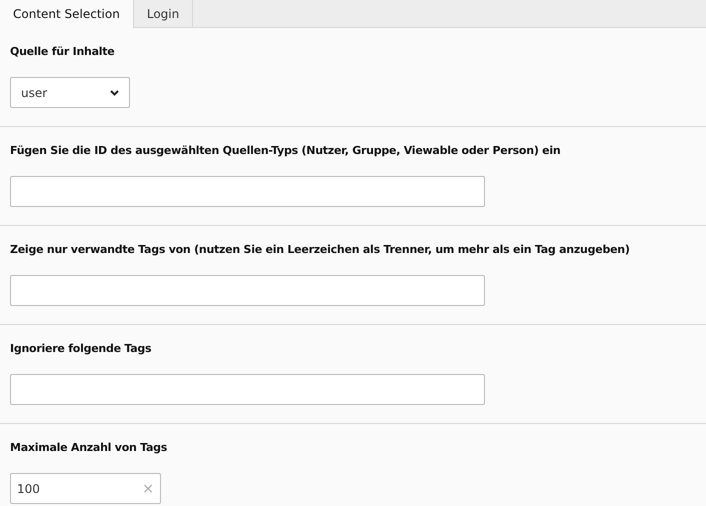  Describe the element at coordinates (85, 488) in the screenshot. I see `number-input-field: 100 ×` at that location.